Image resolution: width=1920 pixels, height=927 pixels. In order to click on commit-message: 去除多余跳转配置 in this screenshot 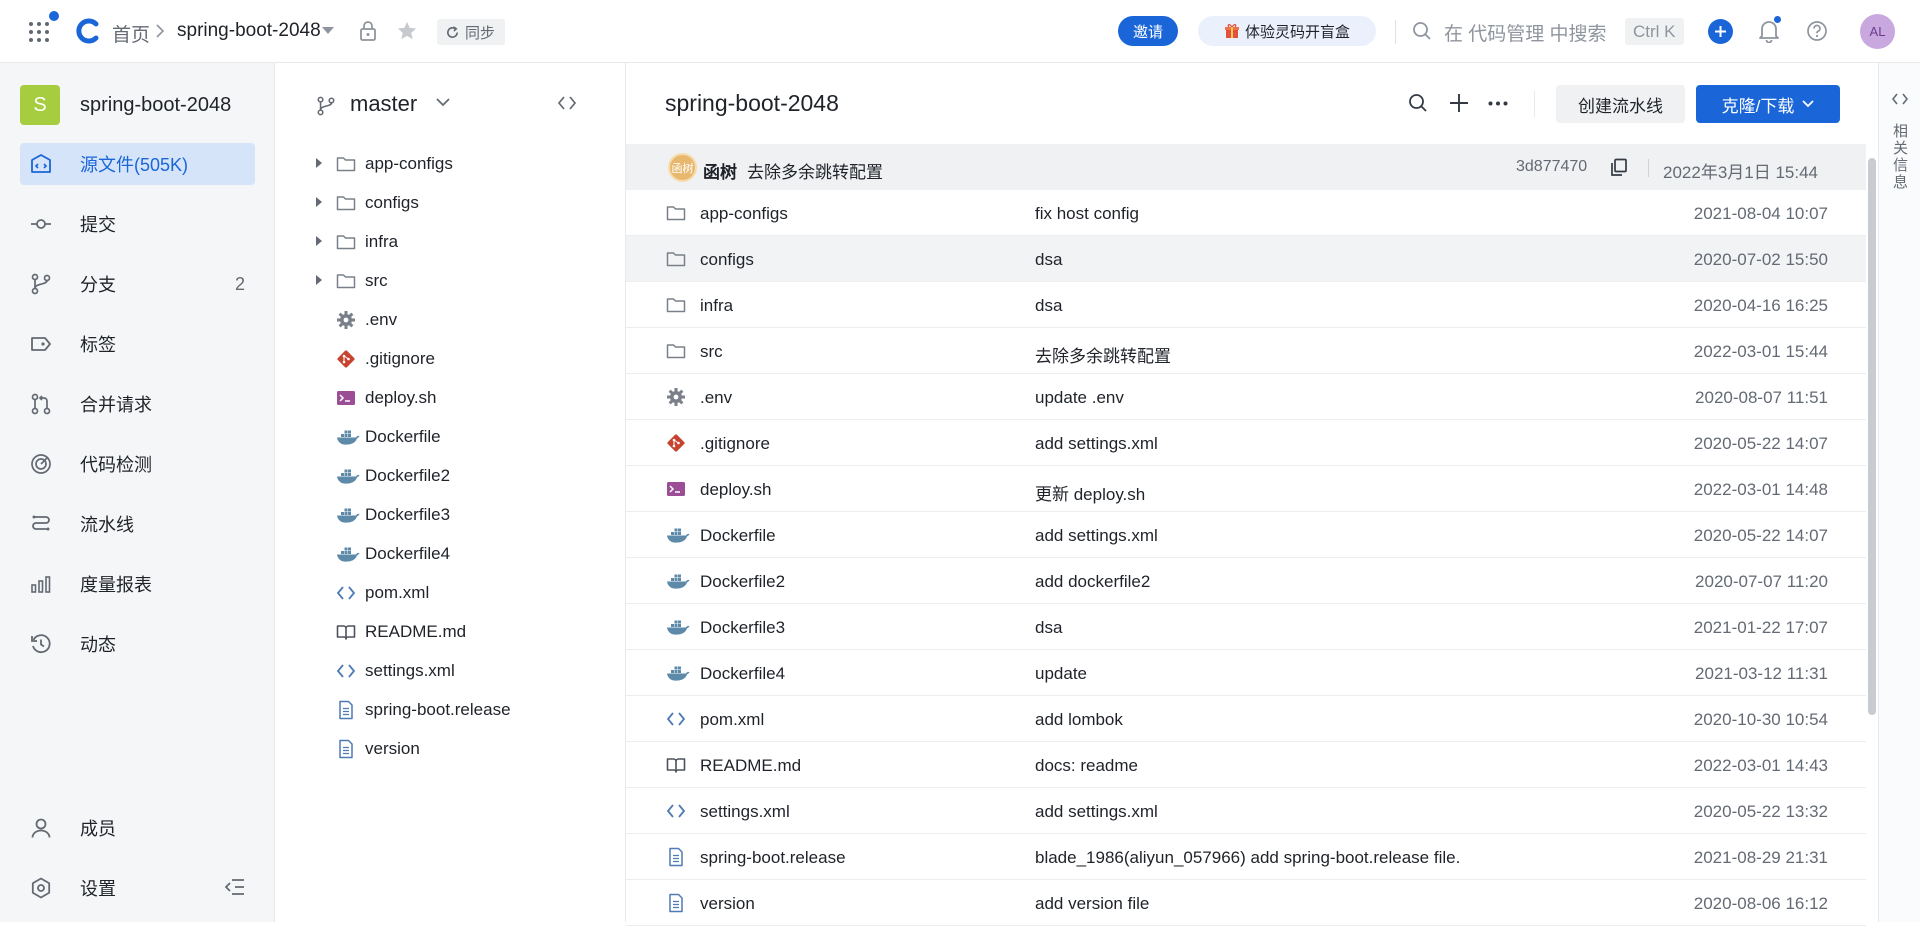, I will do `click(815, 170)`.